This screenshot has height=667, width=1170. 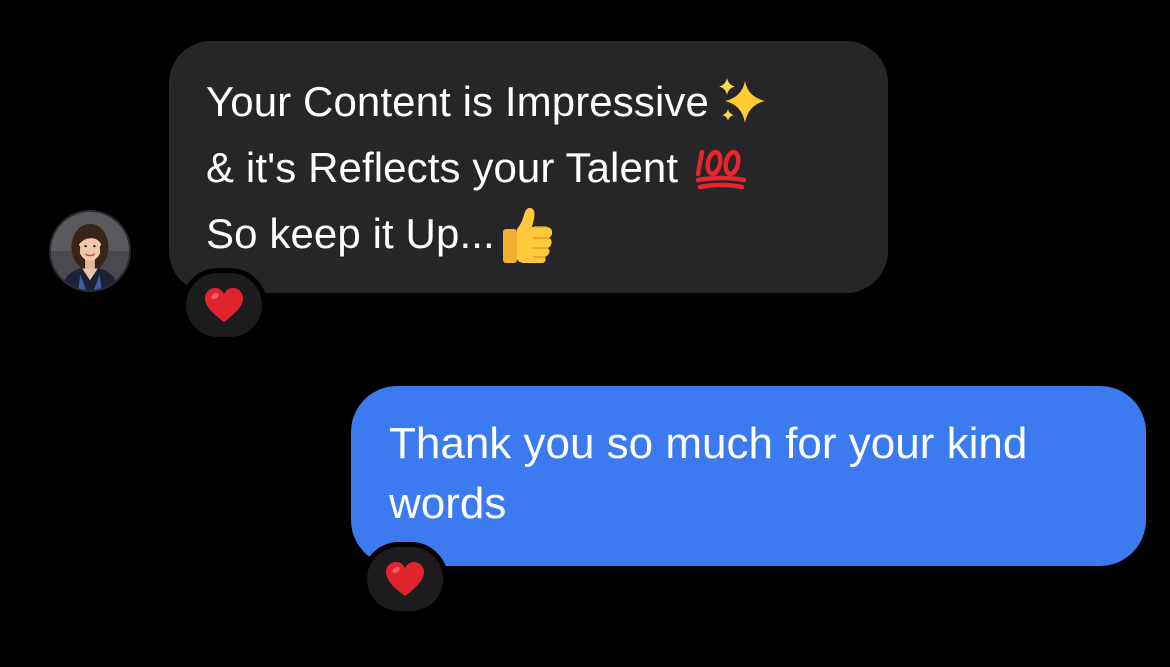 What do you see at coordinates (744, 102) in the screenshot?
I see `sparkles-icon` at bounding box center [744, 102].